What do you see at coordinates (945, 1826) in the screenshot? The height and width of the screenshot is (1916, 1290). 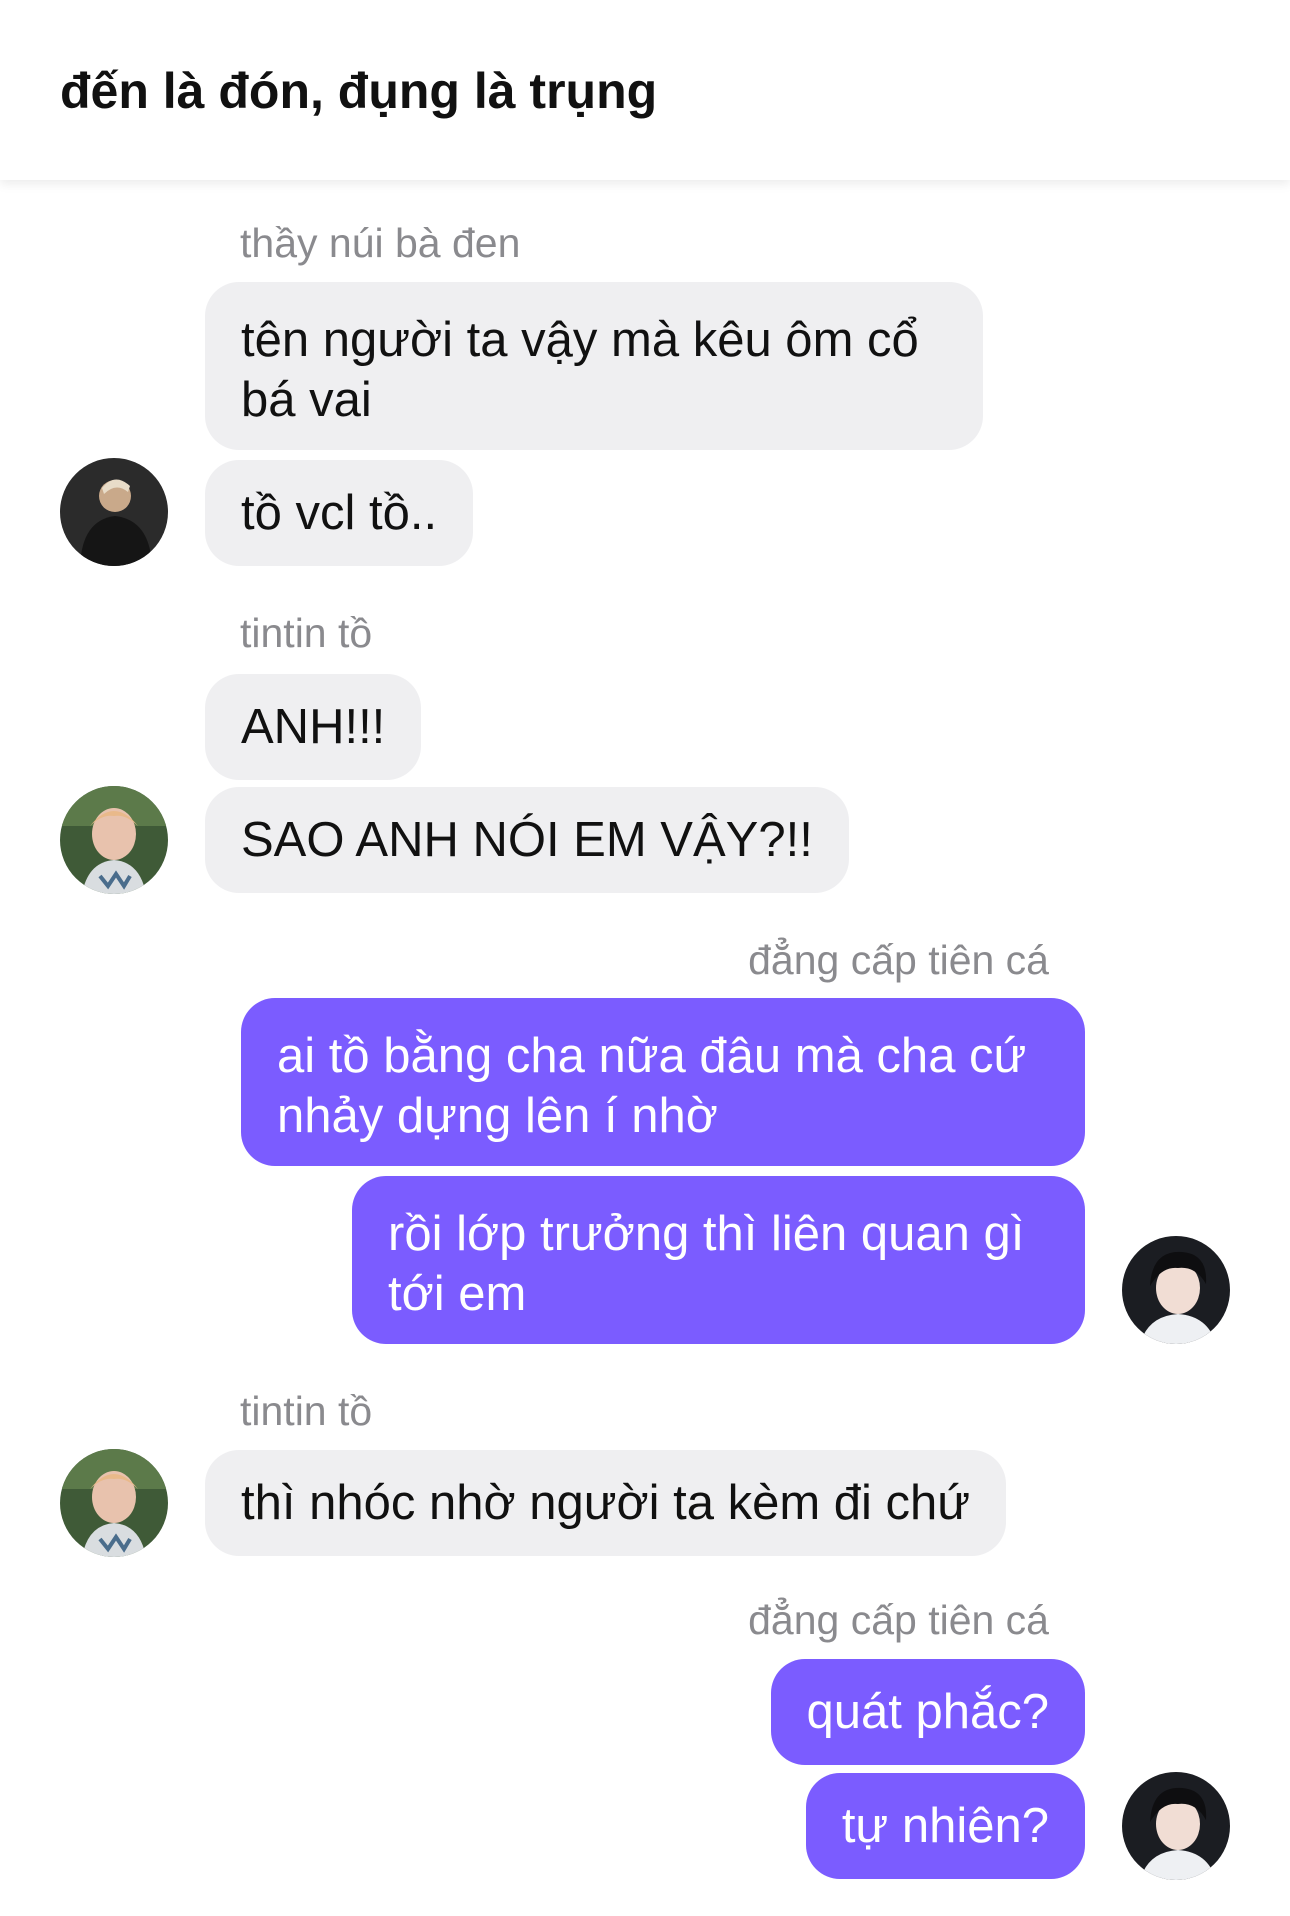 I see `message-bubble: tự nhiên?` at bounding box center [945, 1826].